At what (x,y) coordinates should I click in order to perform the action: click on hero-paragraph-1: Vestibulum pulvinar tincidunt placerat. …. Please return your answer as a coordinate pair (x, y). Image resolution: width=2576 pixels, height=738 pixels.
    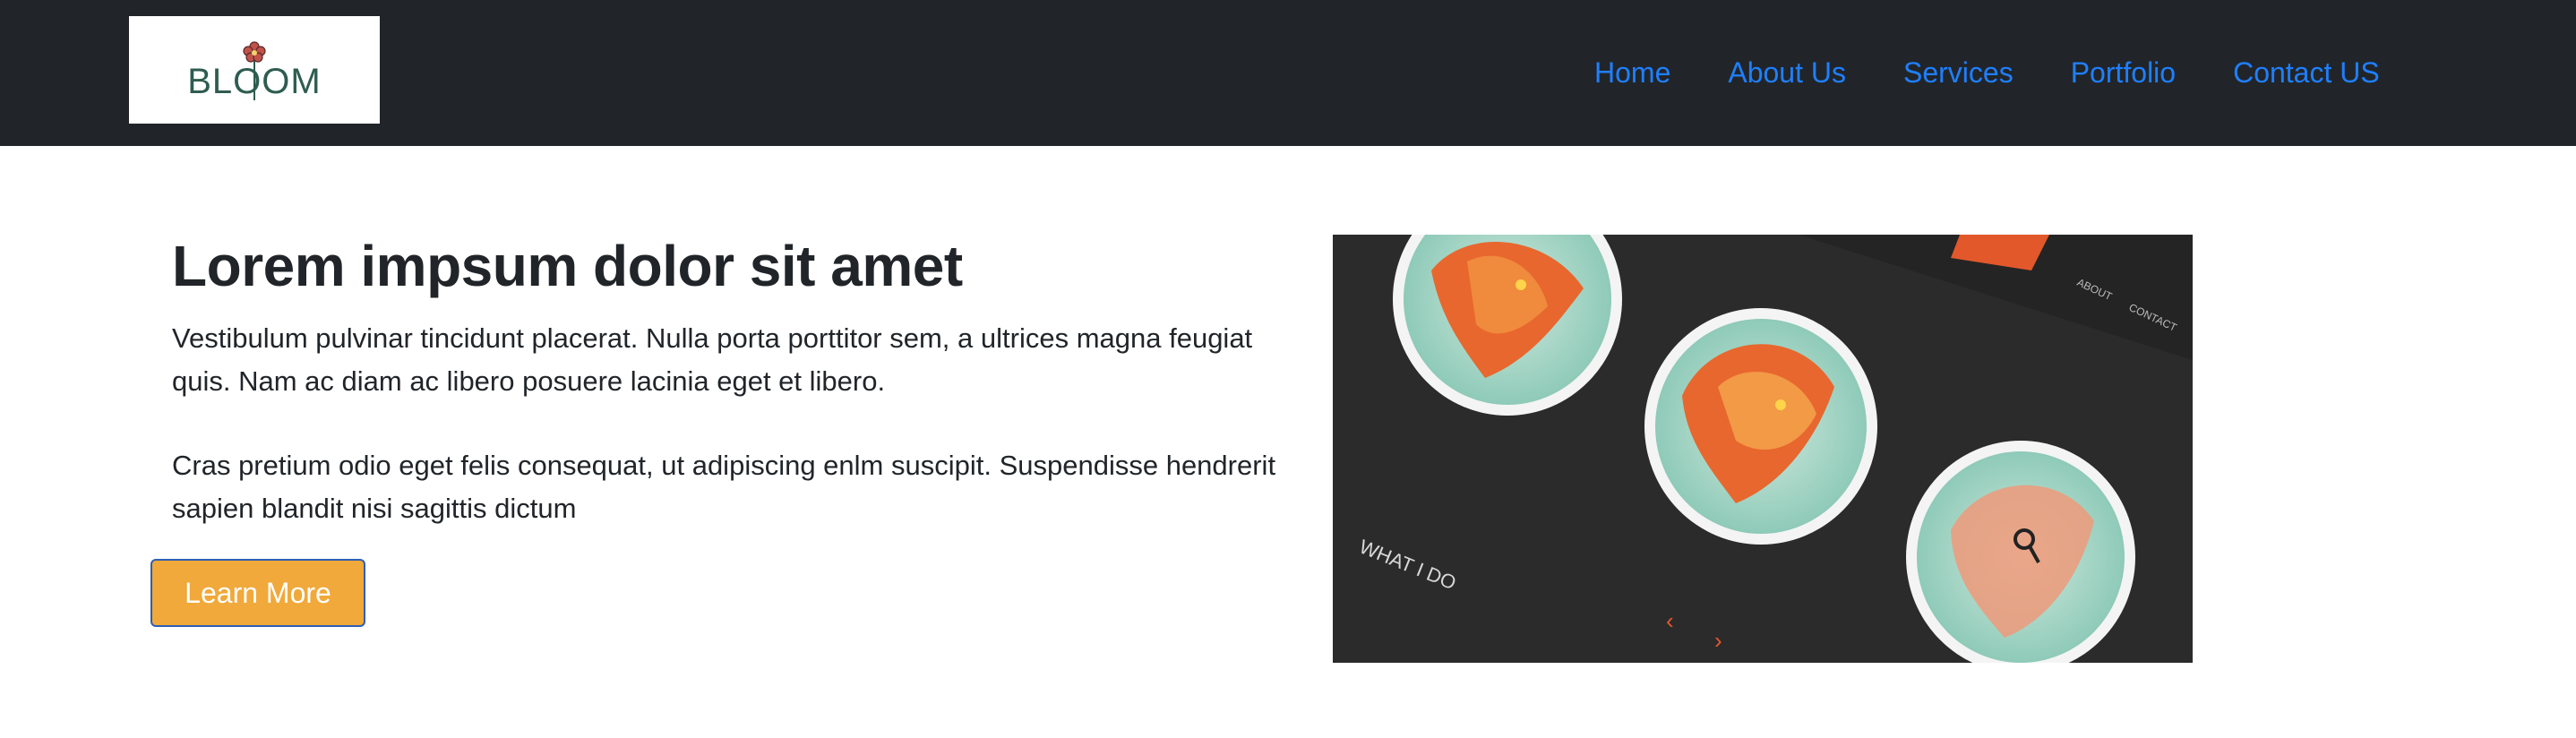
    Looking at the image, I should click on (712, 360).